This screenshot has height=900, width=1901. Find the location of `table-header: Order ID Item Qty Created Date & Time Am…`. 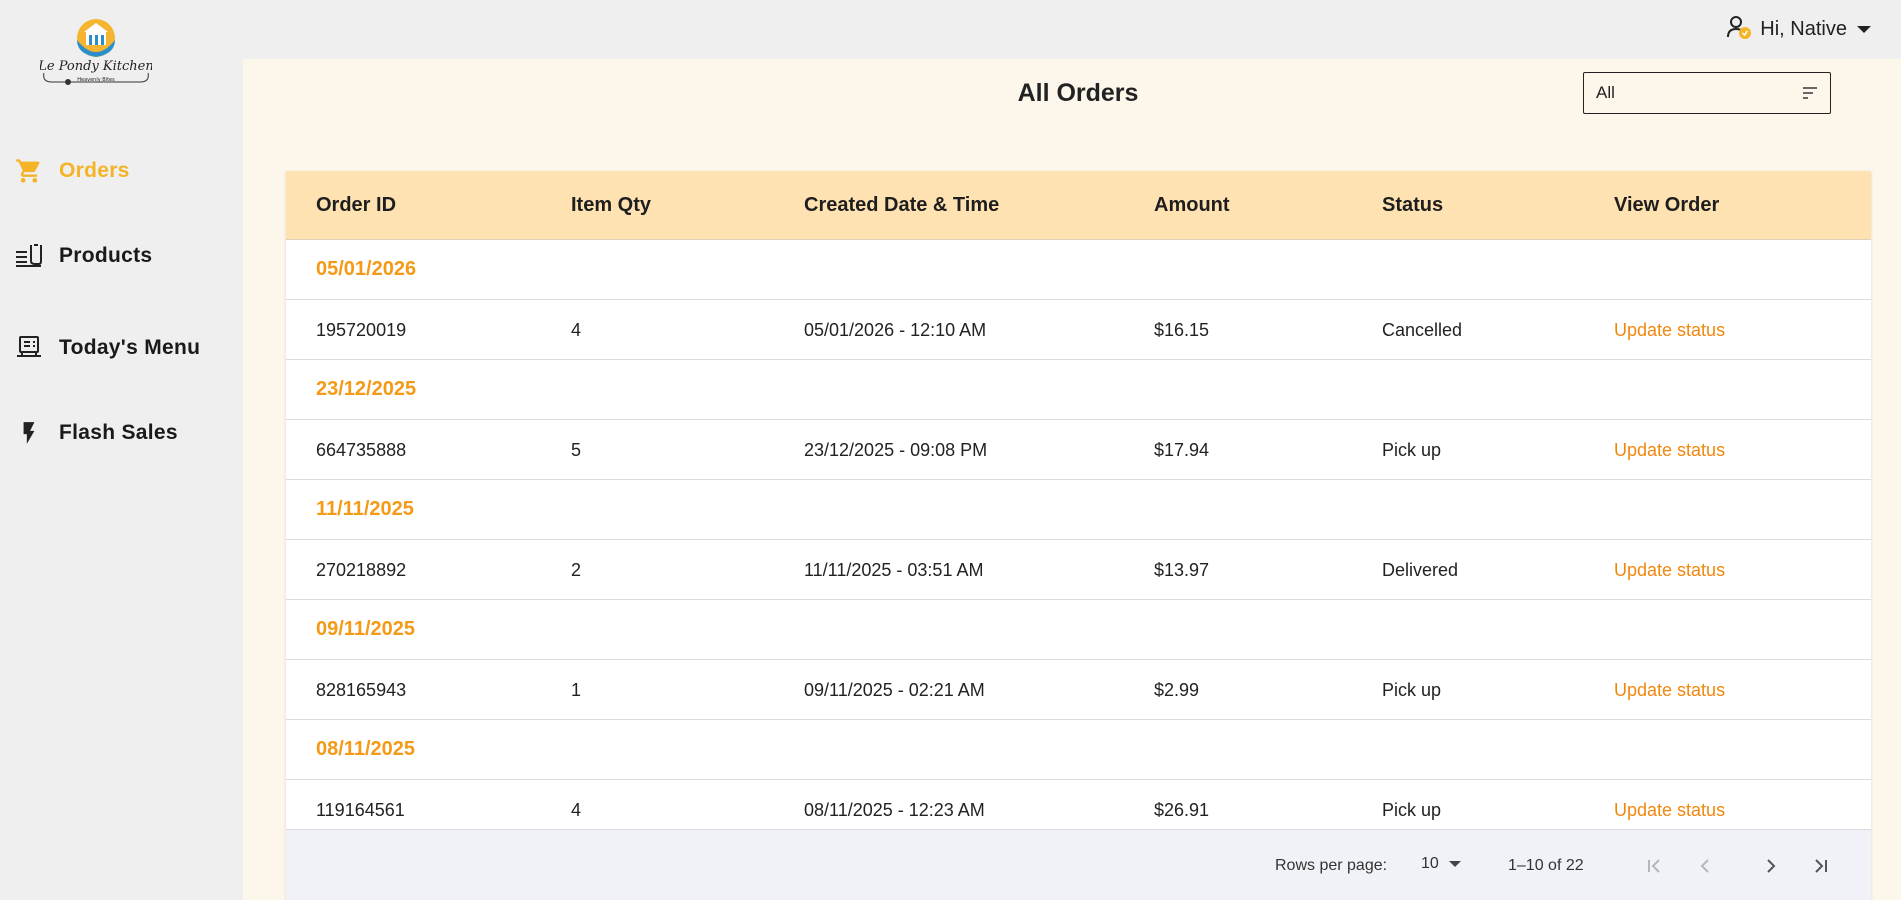

table-header: Order ID Item Qty Created Date & Time Am… is located at coordinates (1078, 205).